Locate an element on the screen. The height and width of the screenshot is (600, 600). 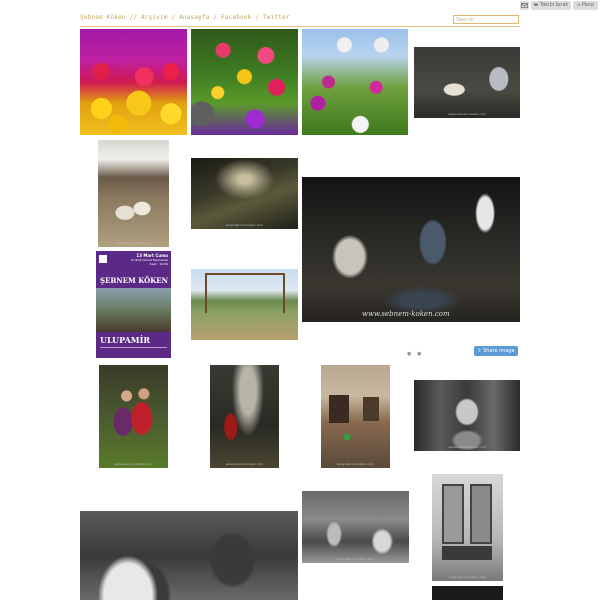
unfollow-label: Takibi bırak is located at coordinates (554, 5).